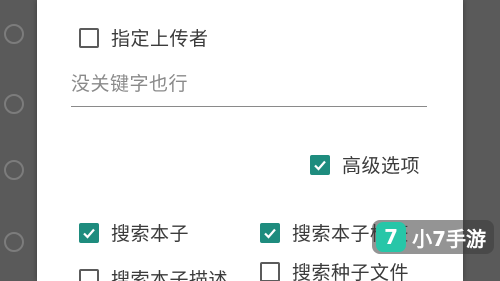 The height and width of the screenshot is (281, 500). What do you see at coordinates (150, 234) in the screenshot?
I see `search-gallery-label: 搜索本子` at bounding box center [150, 234].